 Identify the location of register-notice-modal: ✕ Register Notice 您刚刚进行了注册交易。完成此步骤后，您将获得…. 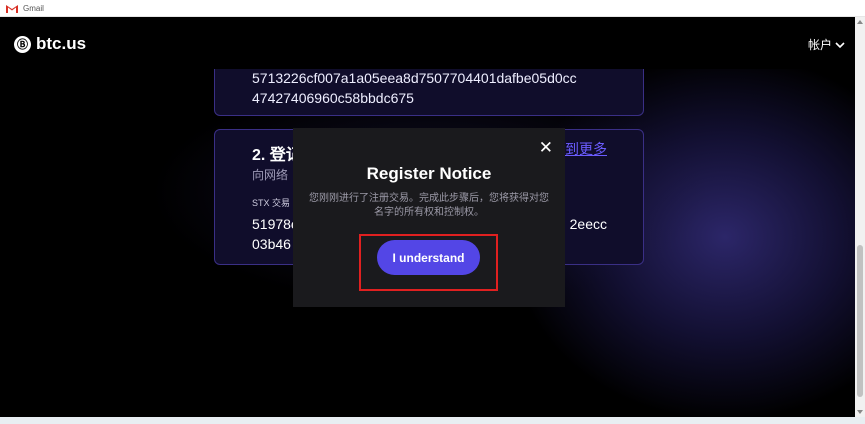
(429, 217).